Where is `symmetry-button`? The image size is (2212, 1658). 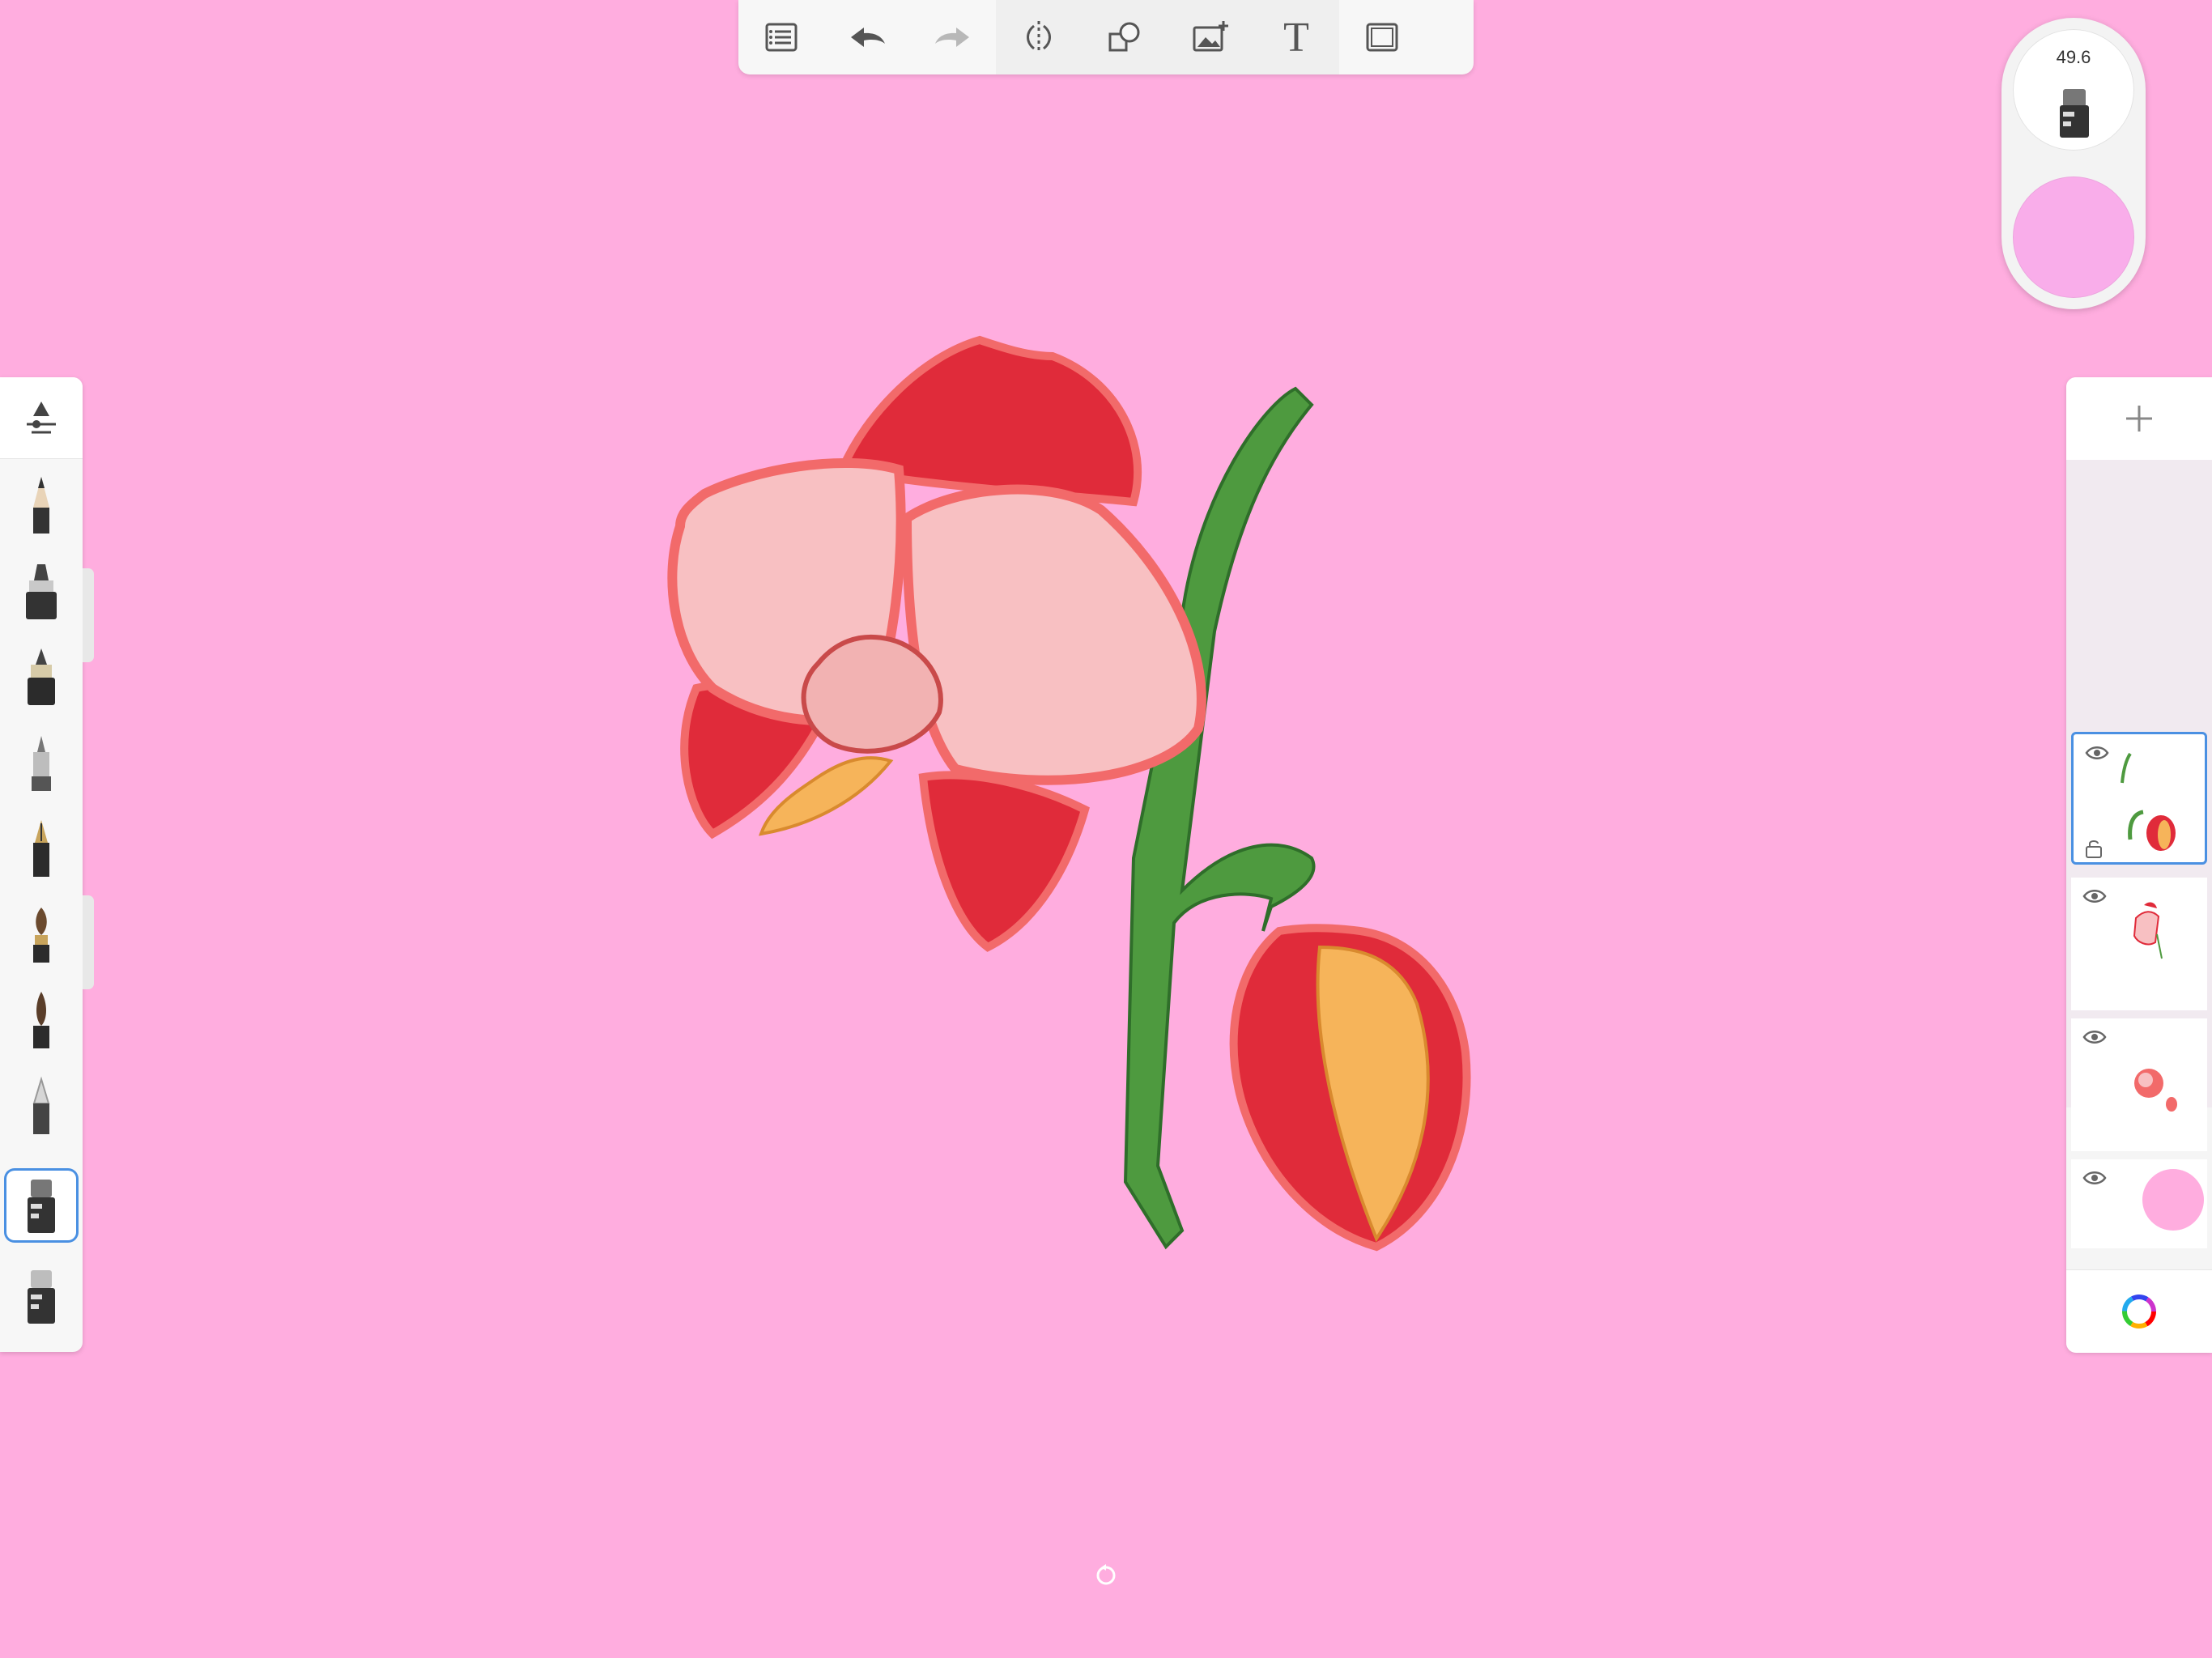
symmetry-button is located at coordinates (1039, 37).